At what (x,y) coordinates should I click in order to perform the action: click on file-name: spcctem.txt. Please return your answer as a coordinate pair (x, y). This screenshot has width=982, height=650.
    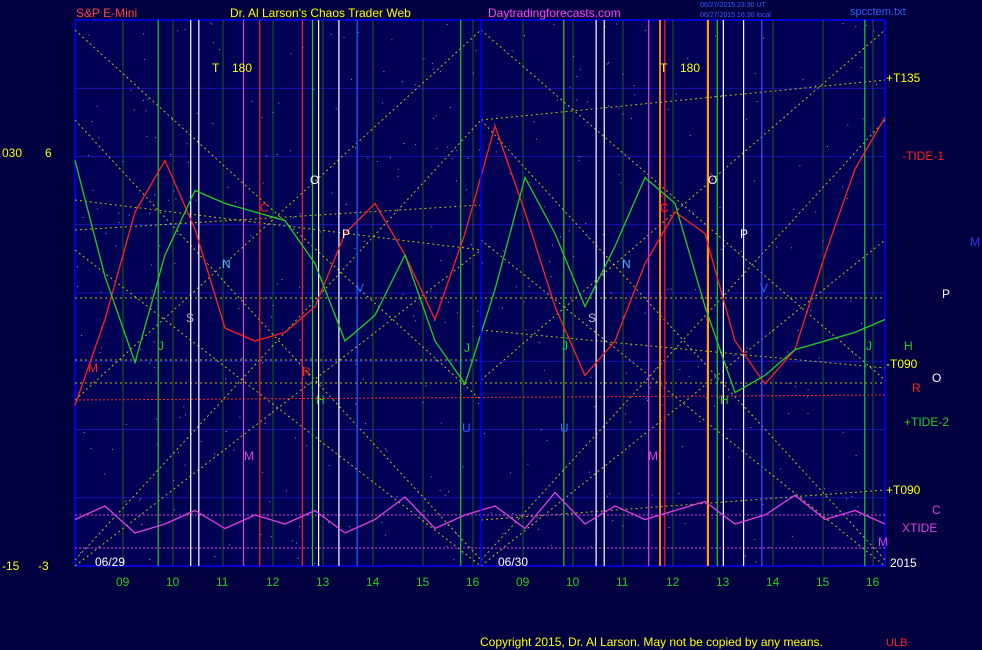
    Looking at the image, I should click on (878, 12).